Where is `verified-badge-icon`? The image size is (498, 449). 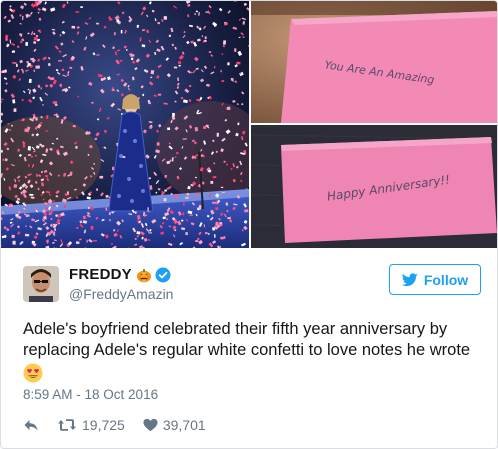 verified-badge-icon is located at coordinates (163, 275).